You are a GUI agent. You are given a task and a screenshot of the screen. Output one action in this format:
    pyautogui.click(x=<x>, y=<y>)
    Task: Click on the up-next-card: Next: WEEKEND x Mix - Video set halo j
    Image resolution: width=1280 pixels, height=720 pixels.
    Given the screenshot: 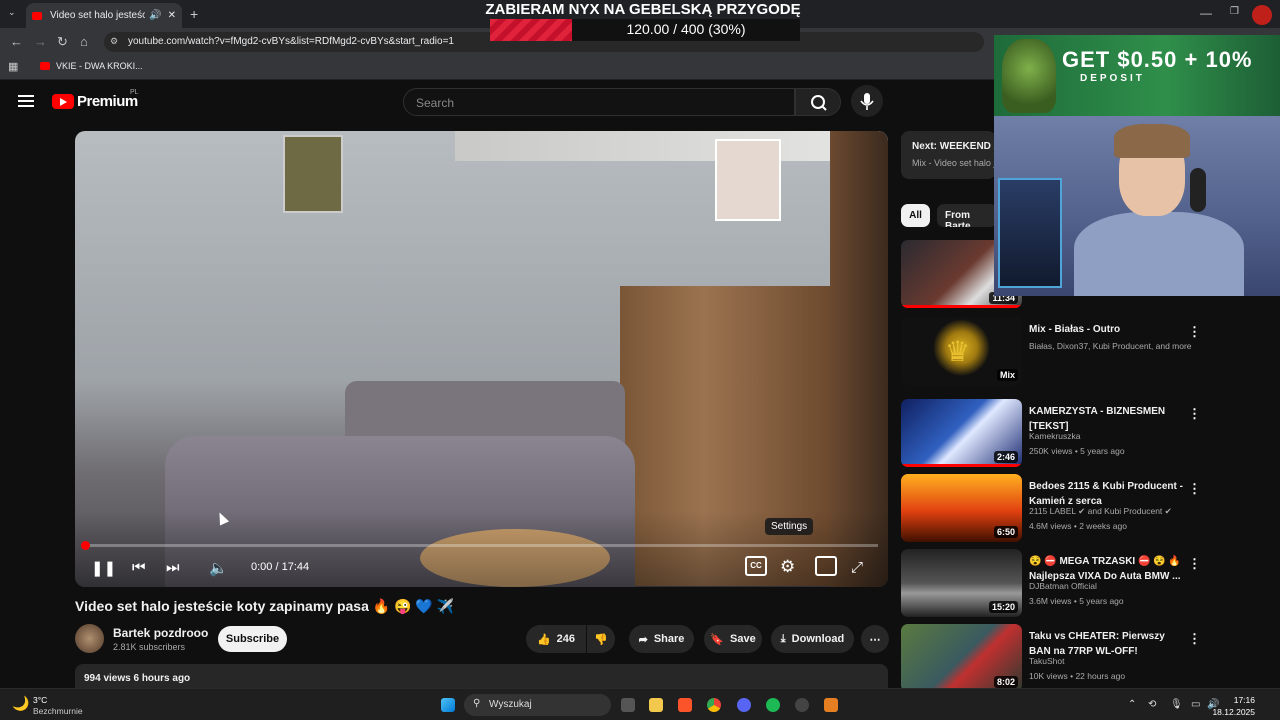 What is the action you would take?
    pyautogui.click(x=948, y=155)
    